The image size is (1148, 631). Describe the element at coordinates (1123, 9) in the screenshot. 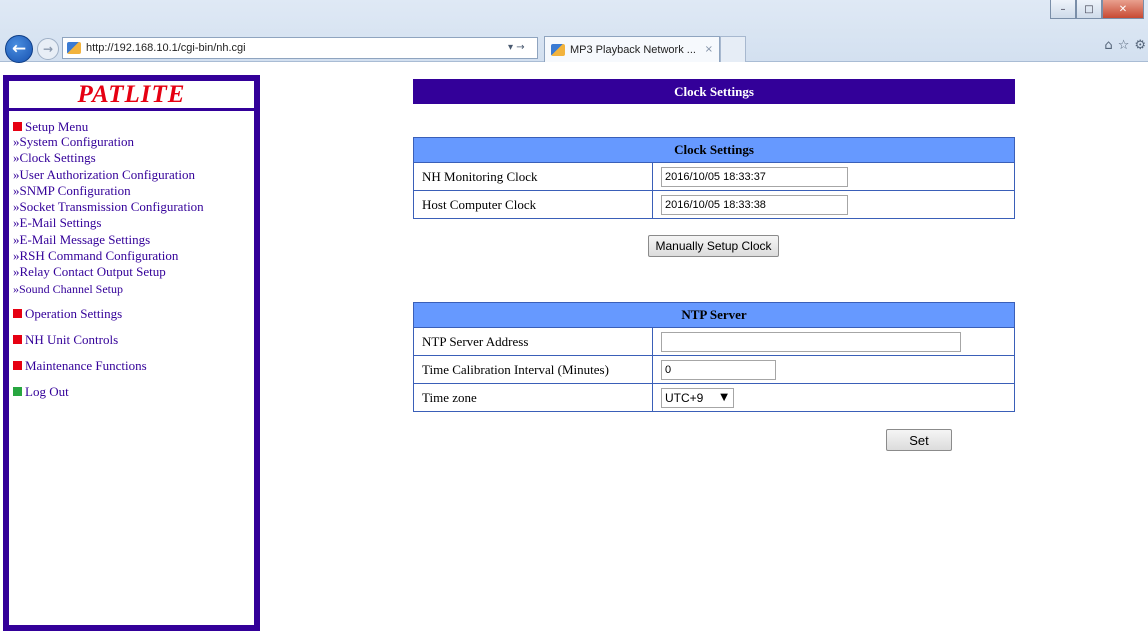

I see `close-button: ✕` at that location.